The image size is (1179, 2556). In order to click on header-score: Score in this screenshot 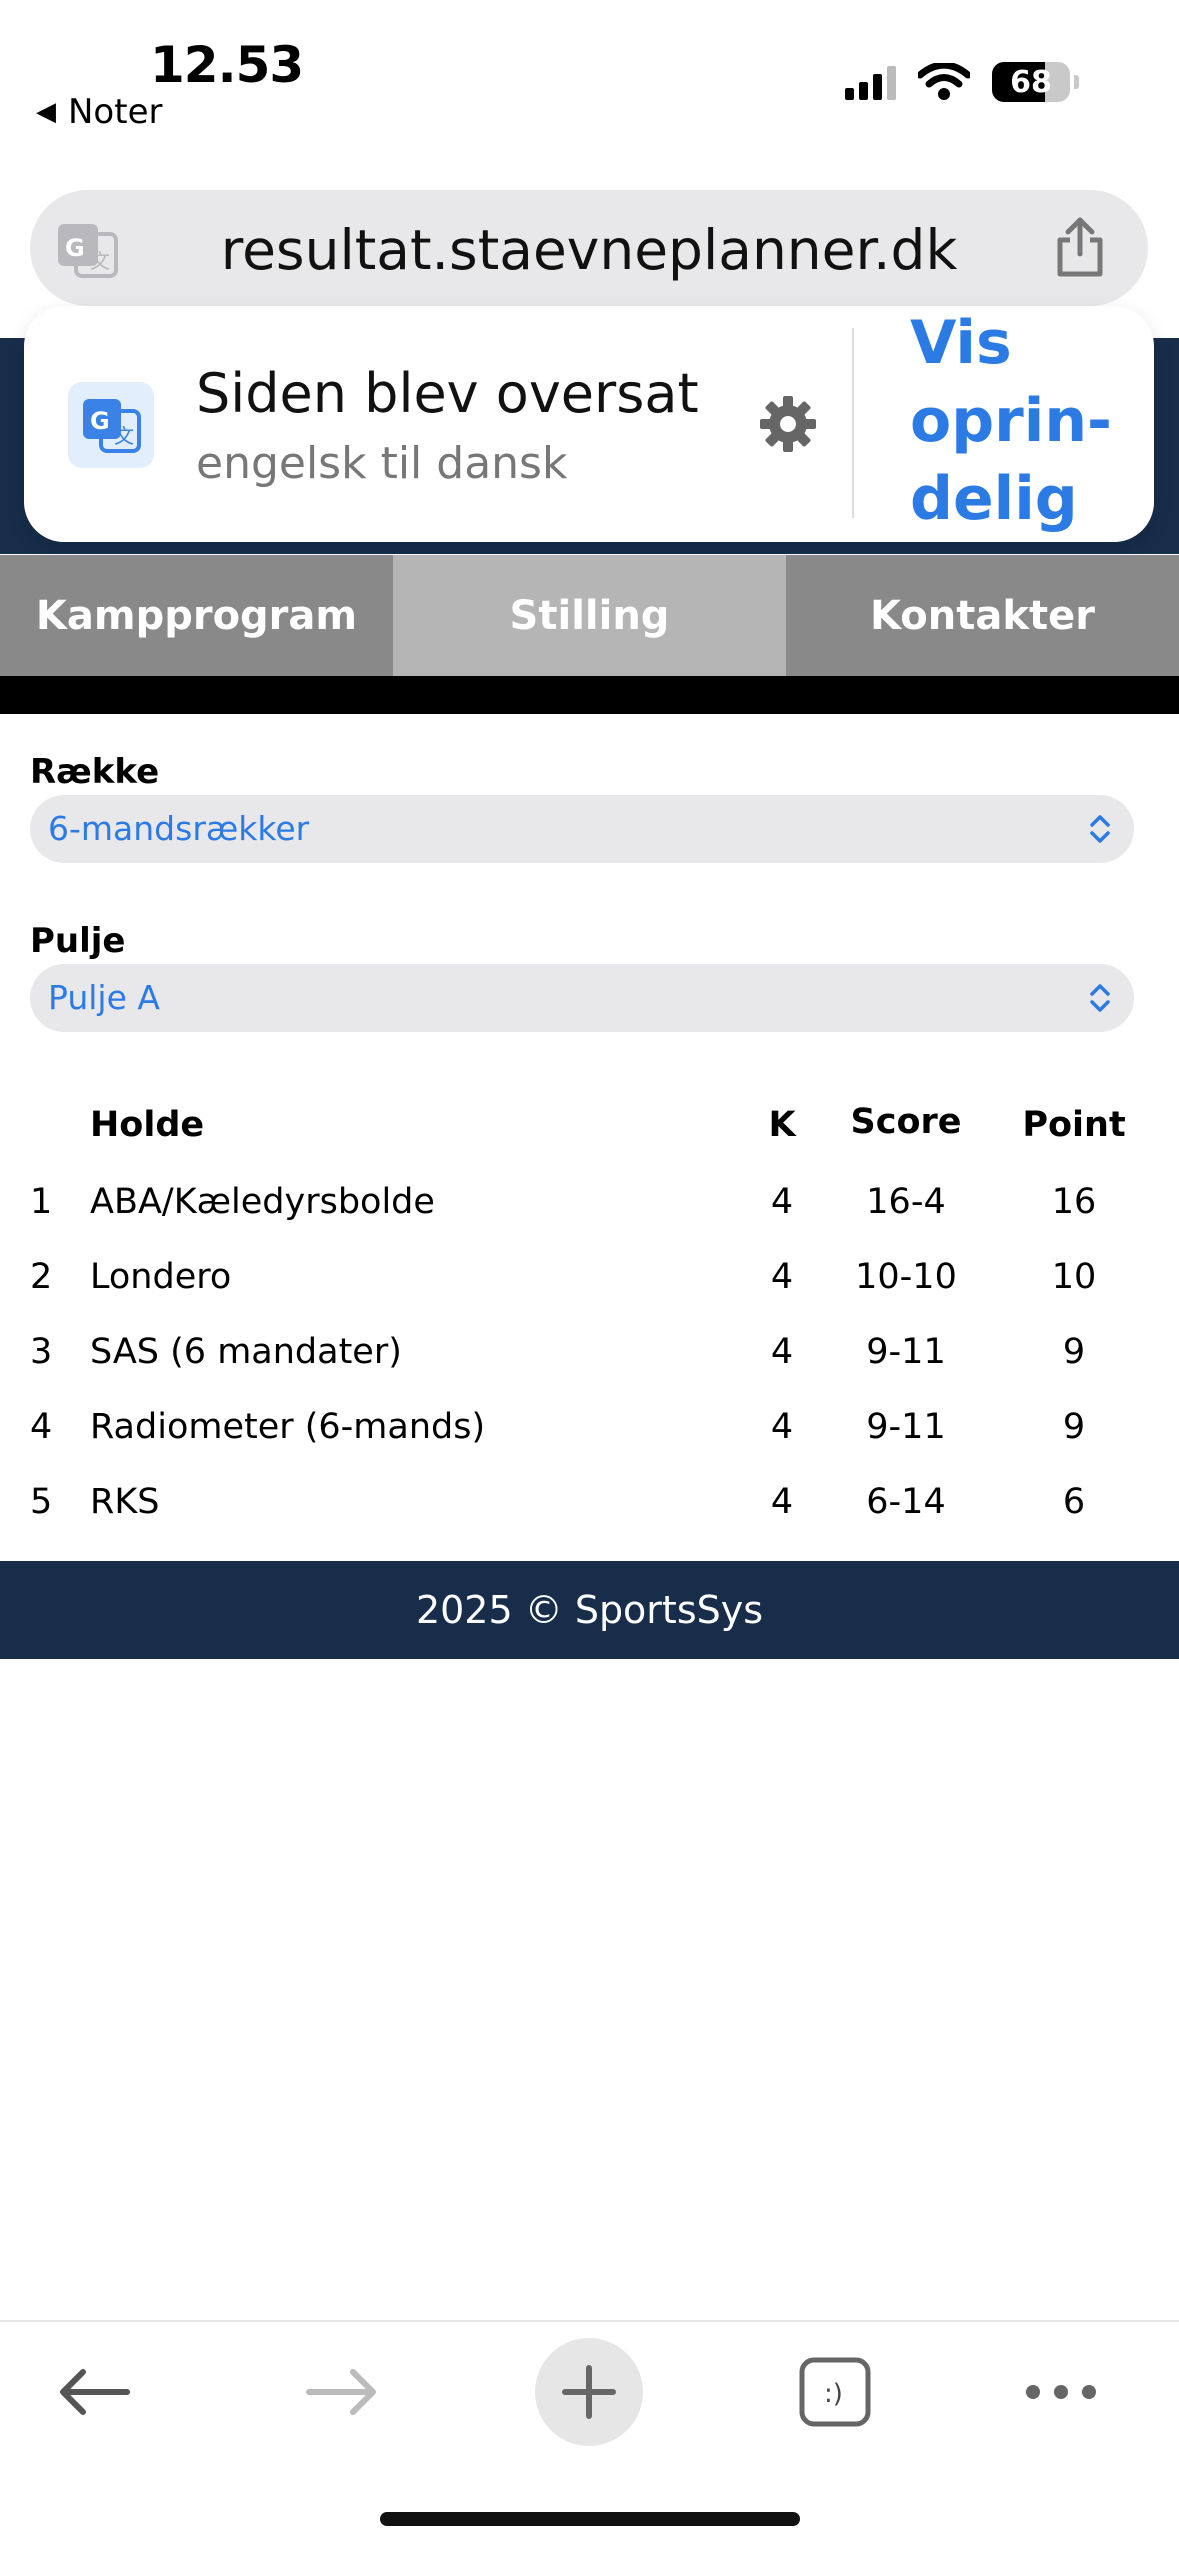, I will do `click(906, 1122)`.